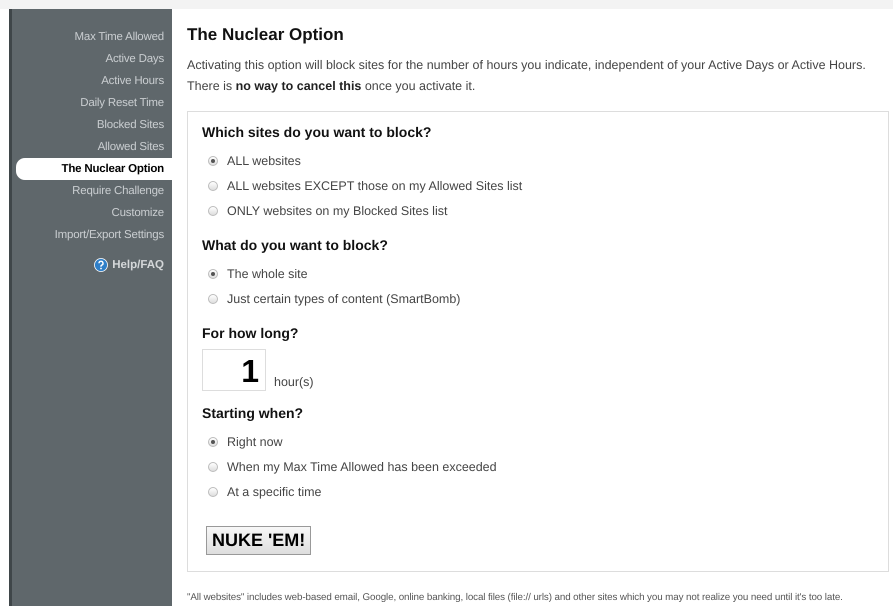 This screenshot has width=893, height=606. What do you see at coordinates (92, 81) in the screenshot?
I see `nav-item: Active Hours` at bounding box center [92, 81].